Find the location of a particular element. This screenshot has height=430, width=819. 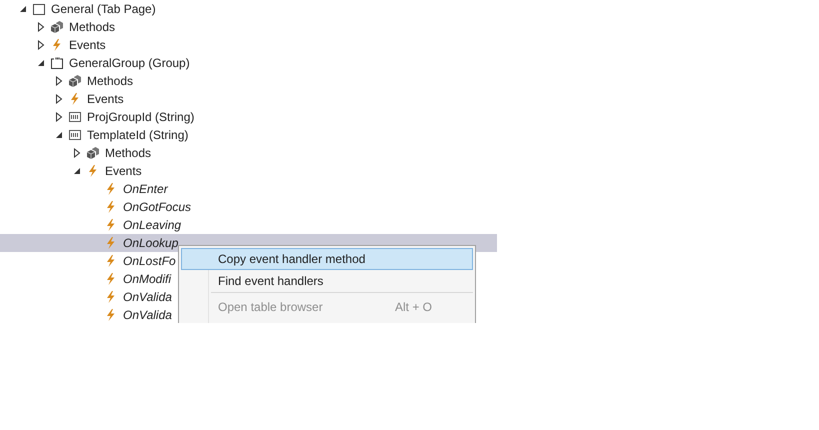

shortcut-label: Alt + O is located at coordinates (413, 307).